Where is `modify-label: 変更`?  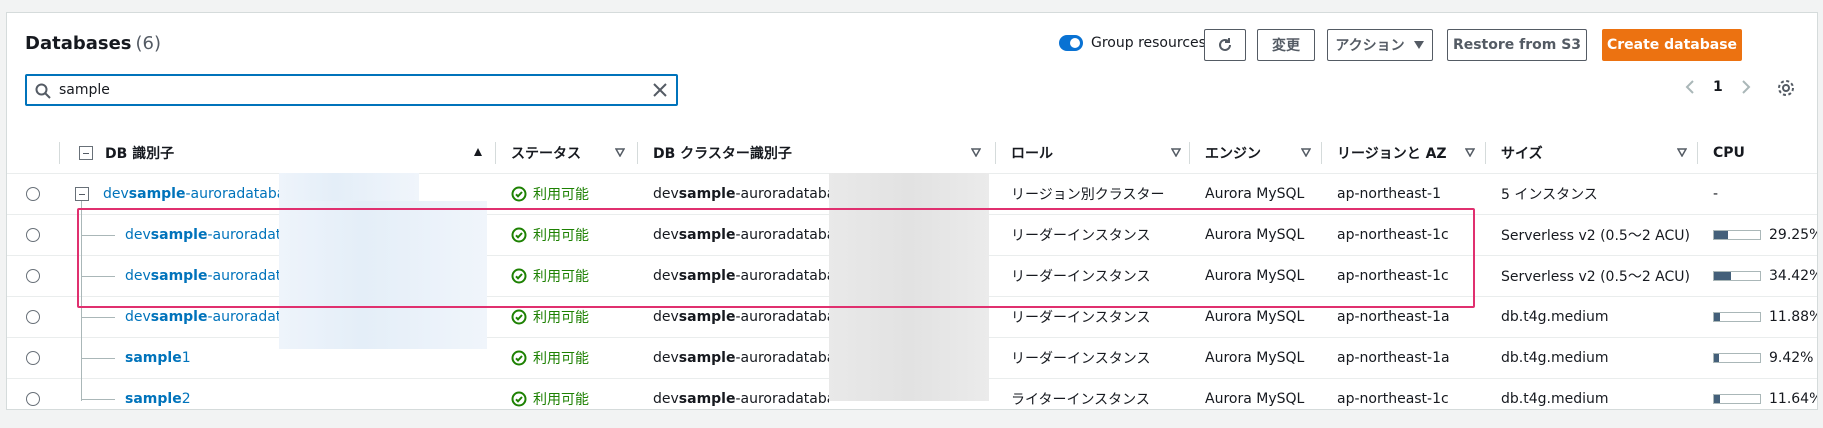
modify-label: 変更 is located at coordinates (1286, 46).